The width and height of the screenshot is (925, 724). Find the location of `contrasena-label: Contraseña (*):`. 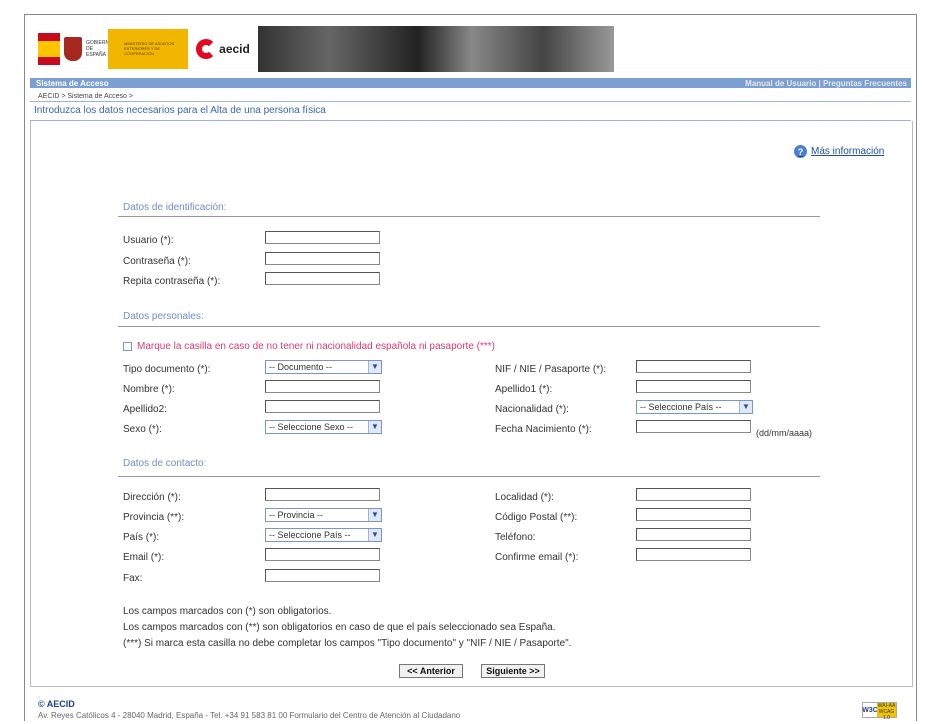

contrasena-label: Contraseña (*): is located at coordinates (157, 261).